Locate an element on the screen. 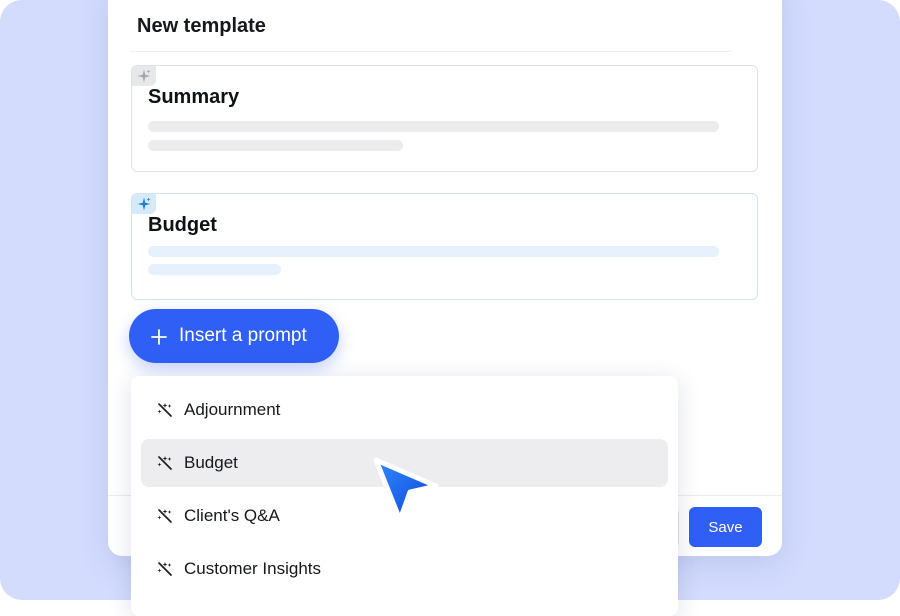 This screenshot has height=616, width=900. menu-item-adjournment: Adjournment is located at coordinates (404, 410).